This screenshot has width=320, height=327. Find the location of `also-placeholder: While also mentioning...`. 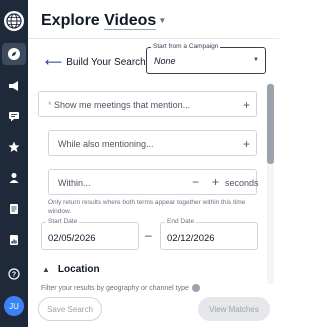

also-placeholder: While also mentioning... is located at coordinates (106, 144).